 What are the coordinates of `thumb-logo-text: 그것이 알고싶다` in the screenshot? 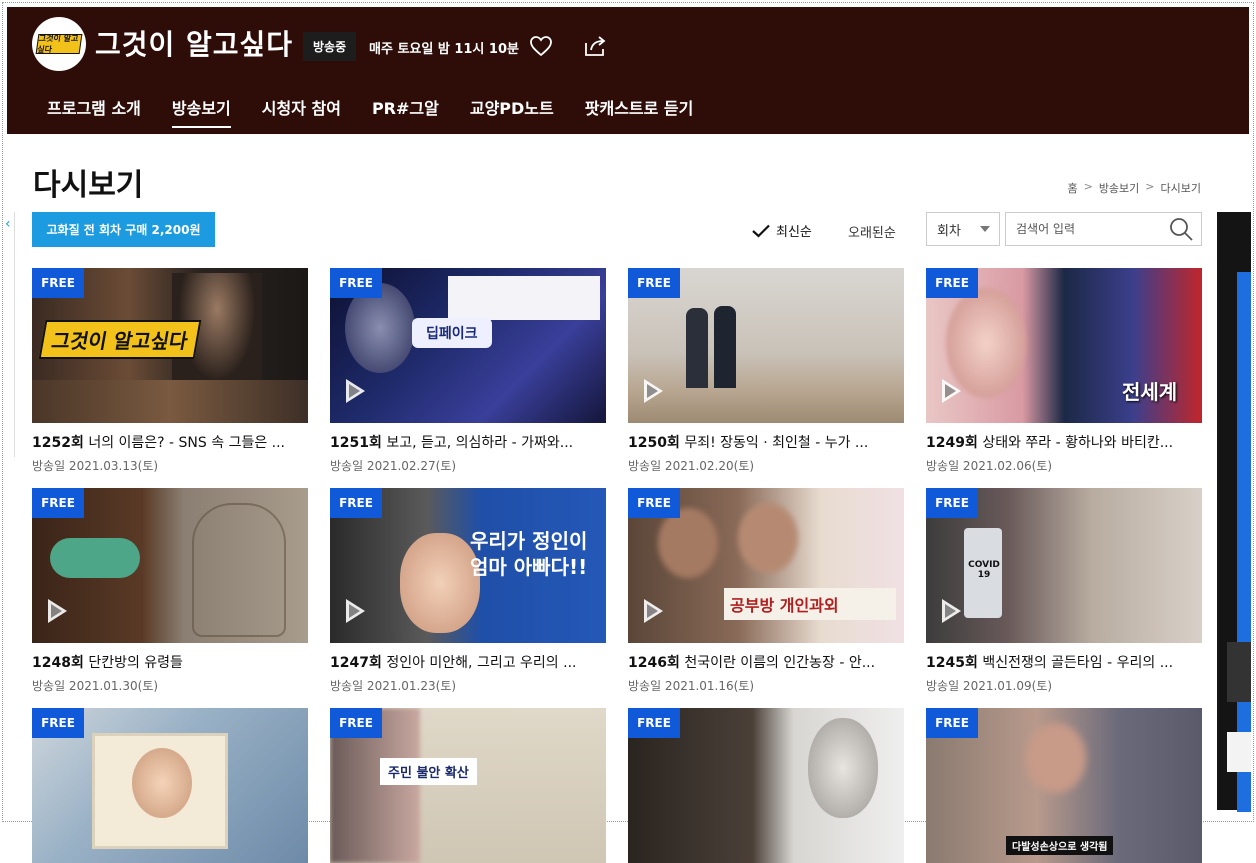 It's located at (120, 339).